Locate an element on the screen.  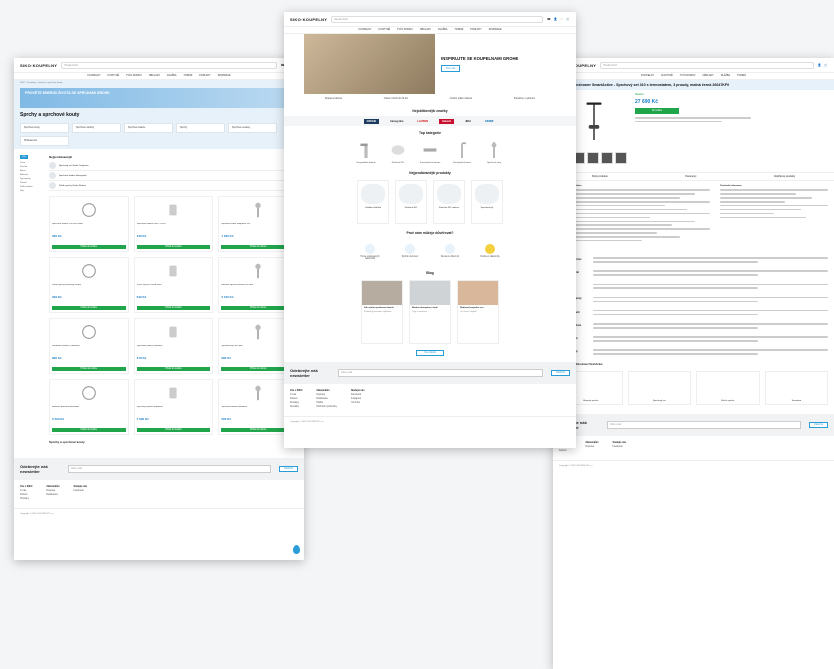
top-seller-row: Držák sprchy Grohe Relexa Do košíku is located at coordinates (173, 186).